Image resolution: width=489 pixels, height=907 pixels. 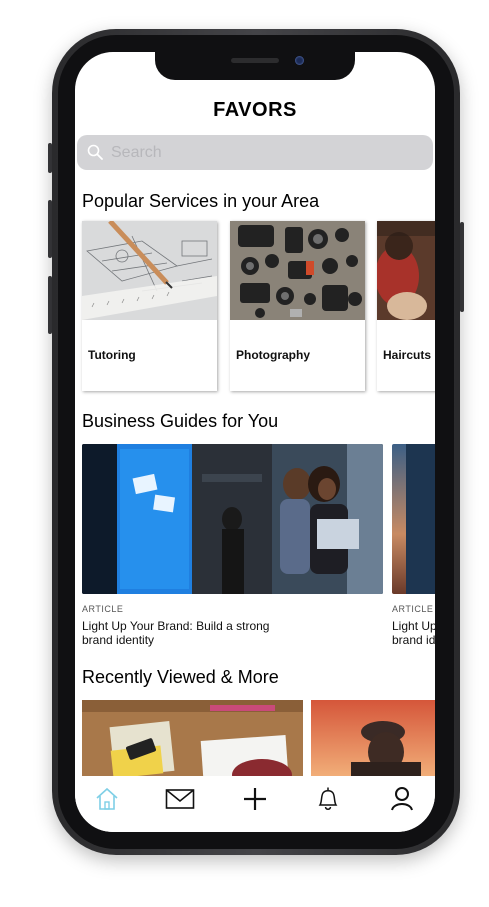 I want to click on service-card-label: Photography, so click(x=273, y=355).